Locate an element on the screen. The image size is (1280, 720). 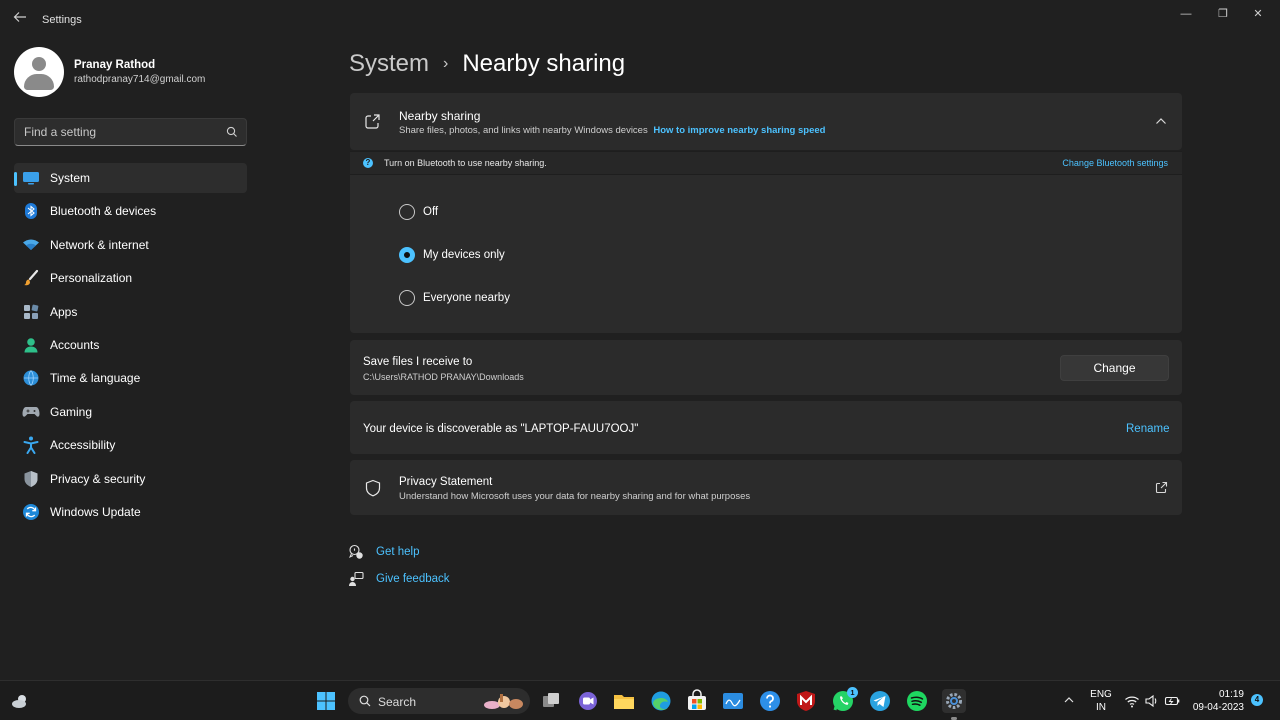
app-title: Settings is located at coordinates (62, 20).